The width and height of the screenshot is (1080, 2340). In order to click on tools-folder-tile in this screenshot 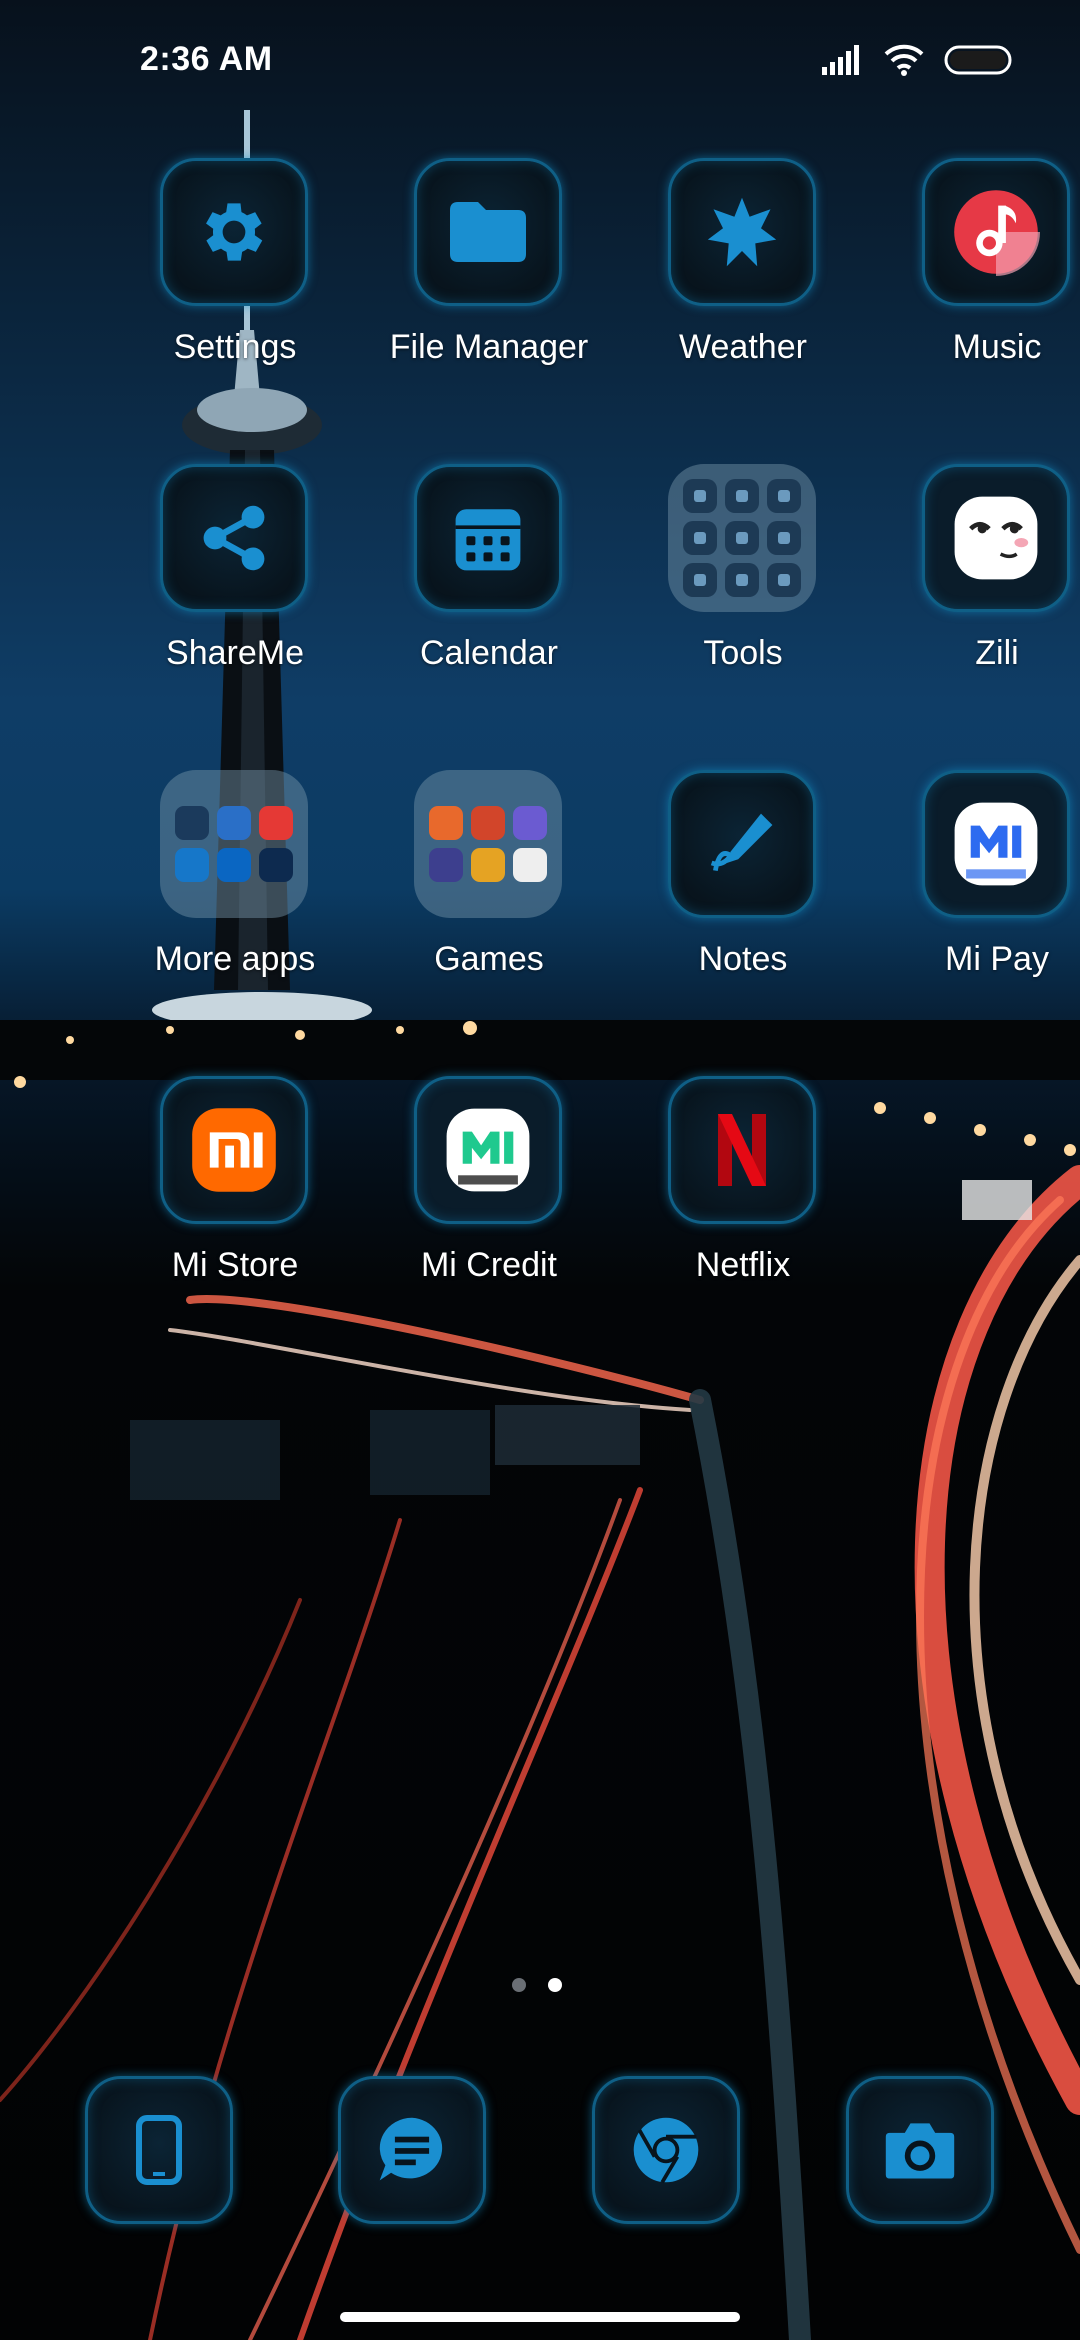, I will do `click(742, 538)`.